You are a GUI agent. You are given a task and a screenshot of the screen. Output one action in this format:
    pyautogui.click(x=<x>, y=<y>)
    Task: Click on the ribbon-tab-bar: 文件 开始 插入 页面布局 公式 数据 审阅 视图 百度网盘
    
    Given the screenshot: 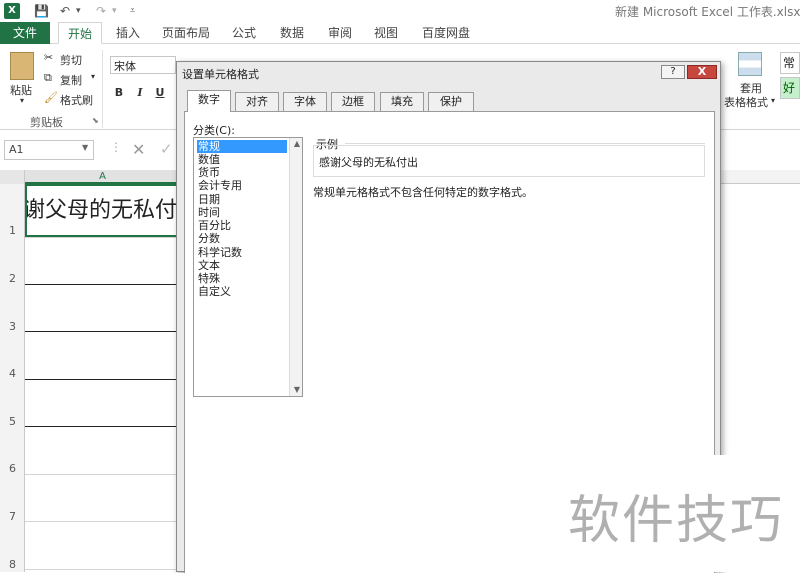 What is the action you would take?
    pyautogui.click(x=400, y=33)
    